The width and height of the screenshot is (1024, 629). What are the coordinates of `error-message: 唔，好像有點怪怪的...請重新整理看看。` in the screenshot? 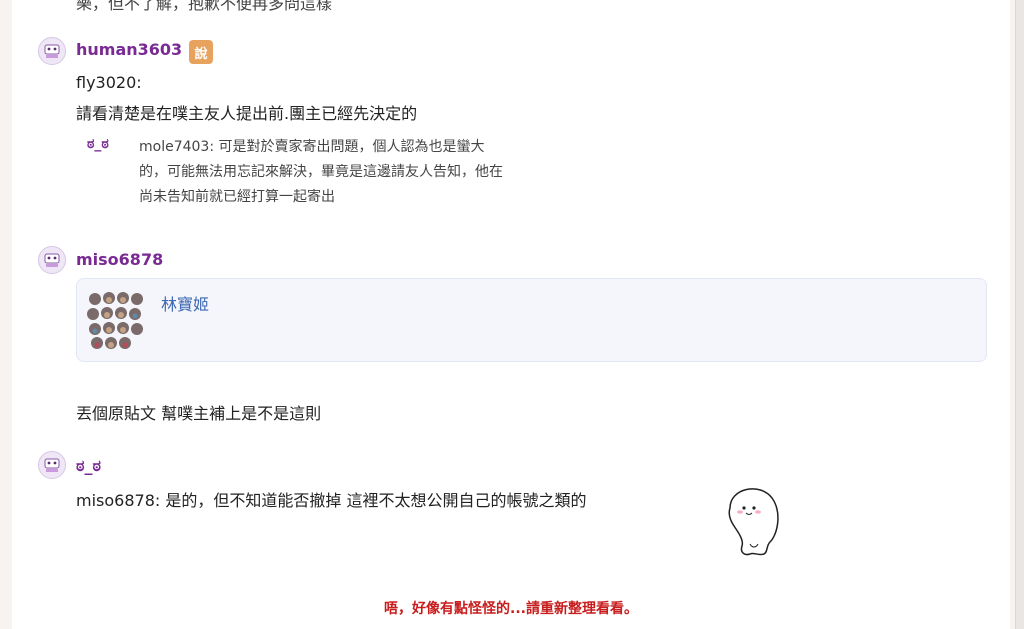 It's located at (511, 609).